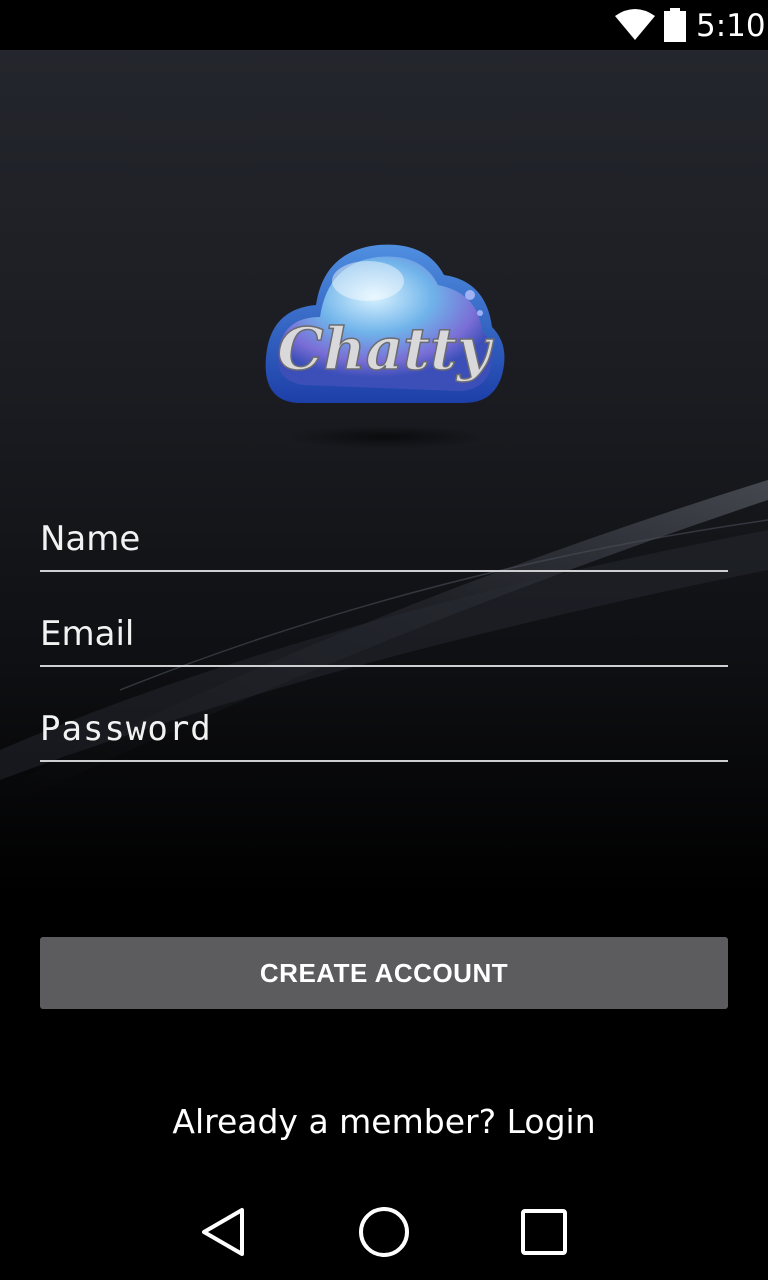 Image resolution: width=768 pixels, height=1280 pixels. I want to click on email-input, so click(384, 634).